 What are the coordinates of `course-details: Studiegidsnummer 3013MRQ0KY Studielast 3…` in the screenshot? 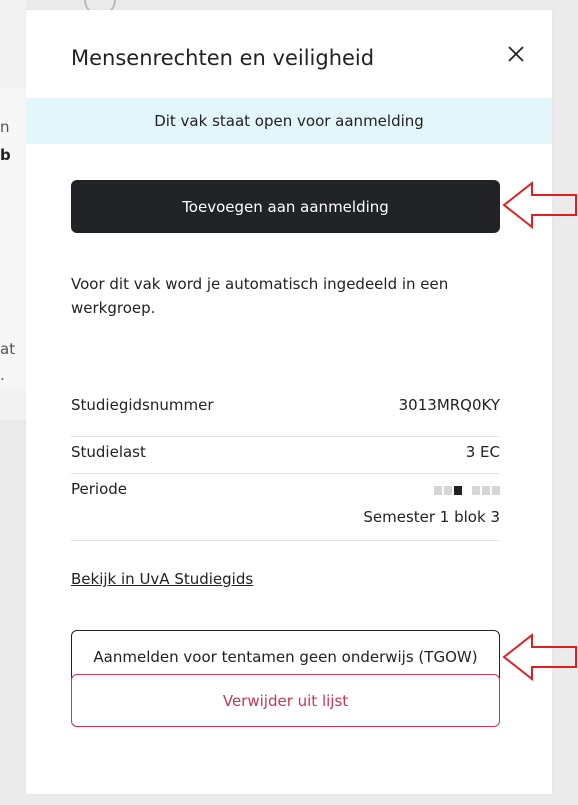 It's located at (285, 468).